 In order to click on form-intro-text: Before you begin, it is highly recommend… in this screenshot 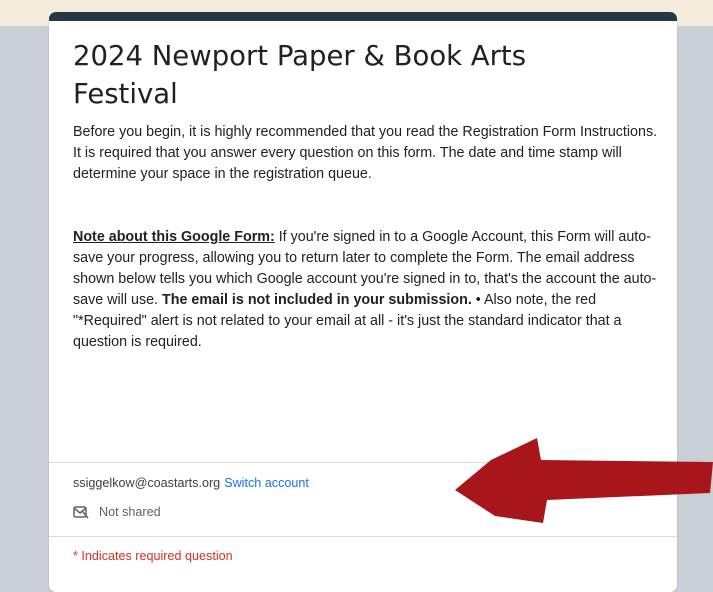, I will do `click(365, 153)`.